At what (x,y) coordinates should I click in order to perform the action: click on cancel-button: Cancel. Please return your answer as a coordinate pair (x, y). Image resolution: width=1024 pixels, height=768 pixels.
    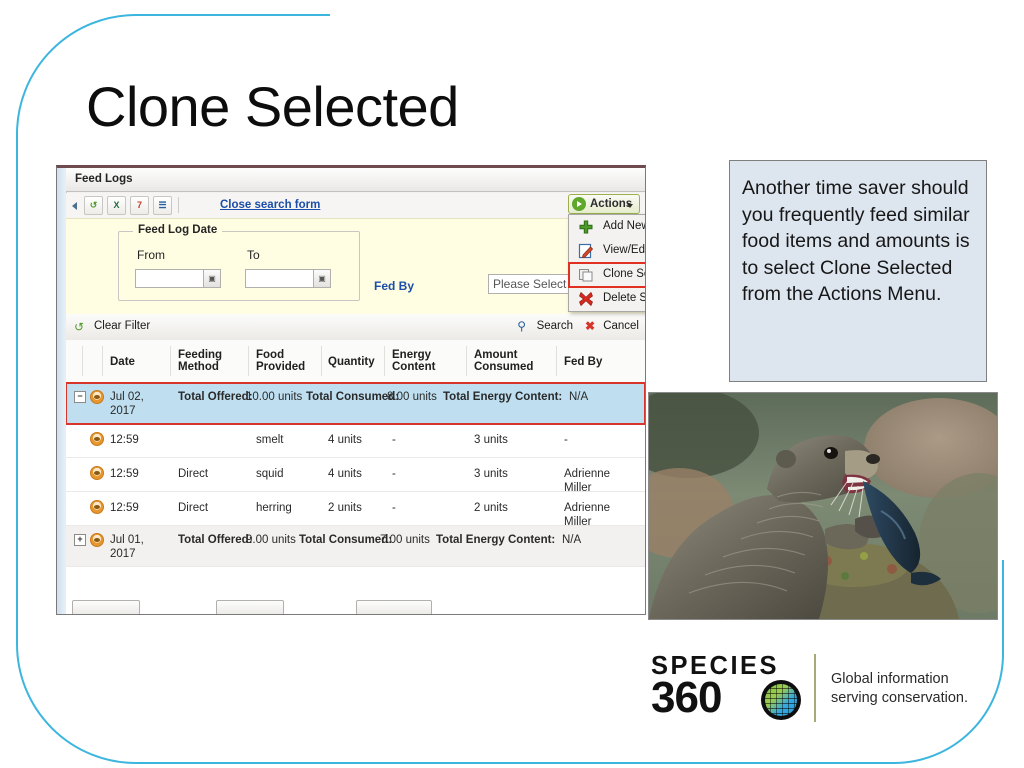
    Looking at the image, I should click on (621, 326).